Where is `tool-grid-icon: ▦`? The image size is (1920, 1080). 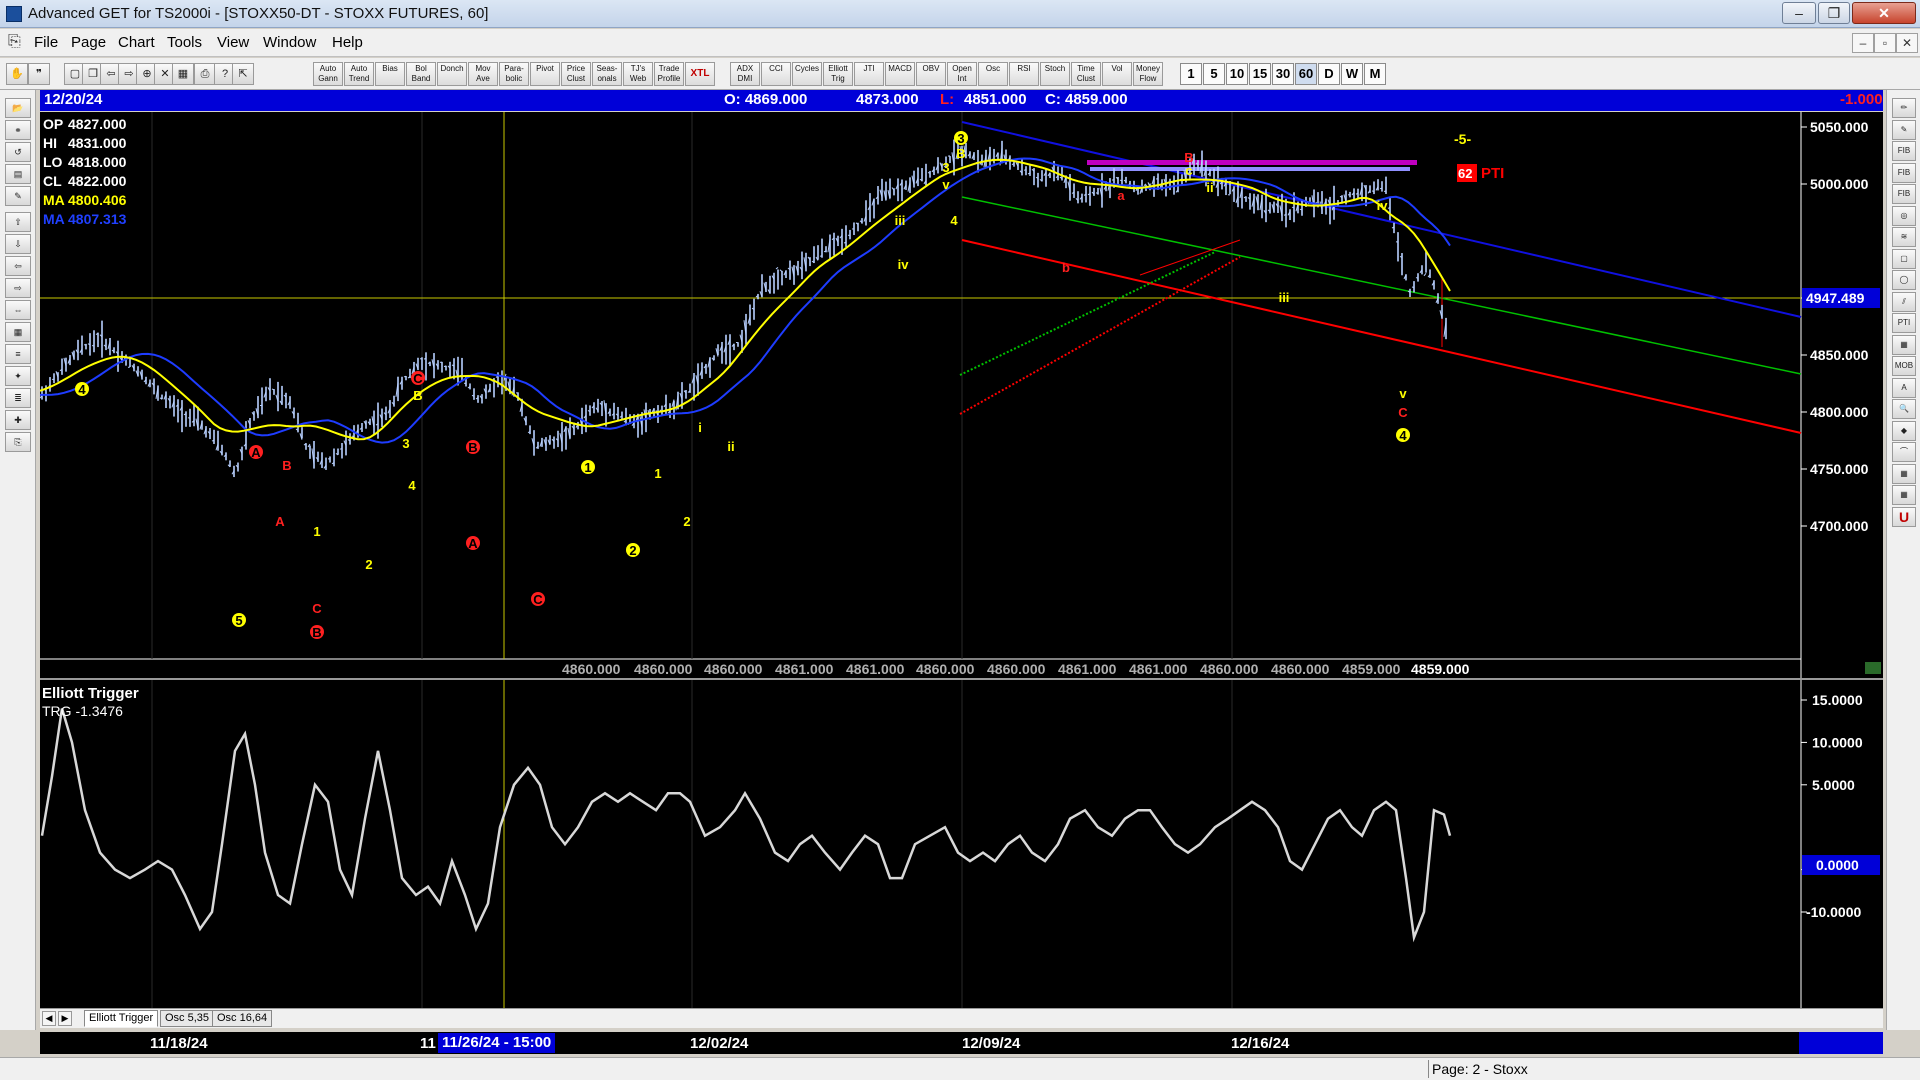 tool-grid-icon: ▦ is located at coordinates (18, 332).